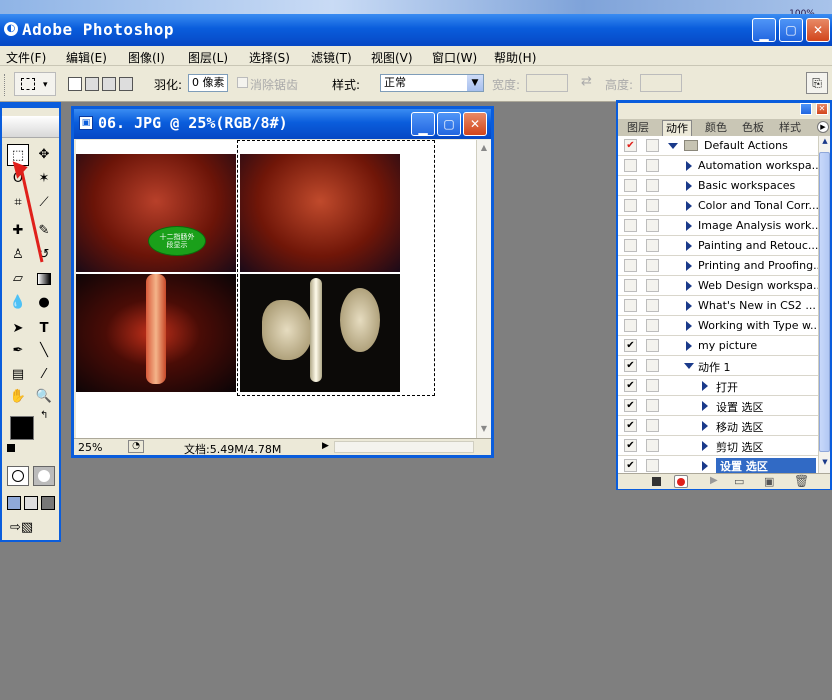  I want to click on tab-actions: 动作, so click(677, 128).